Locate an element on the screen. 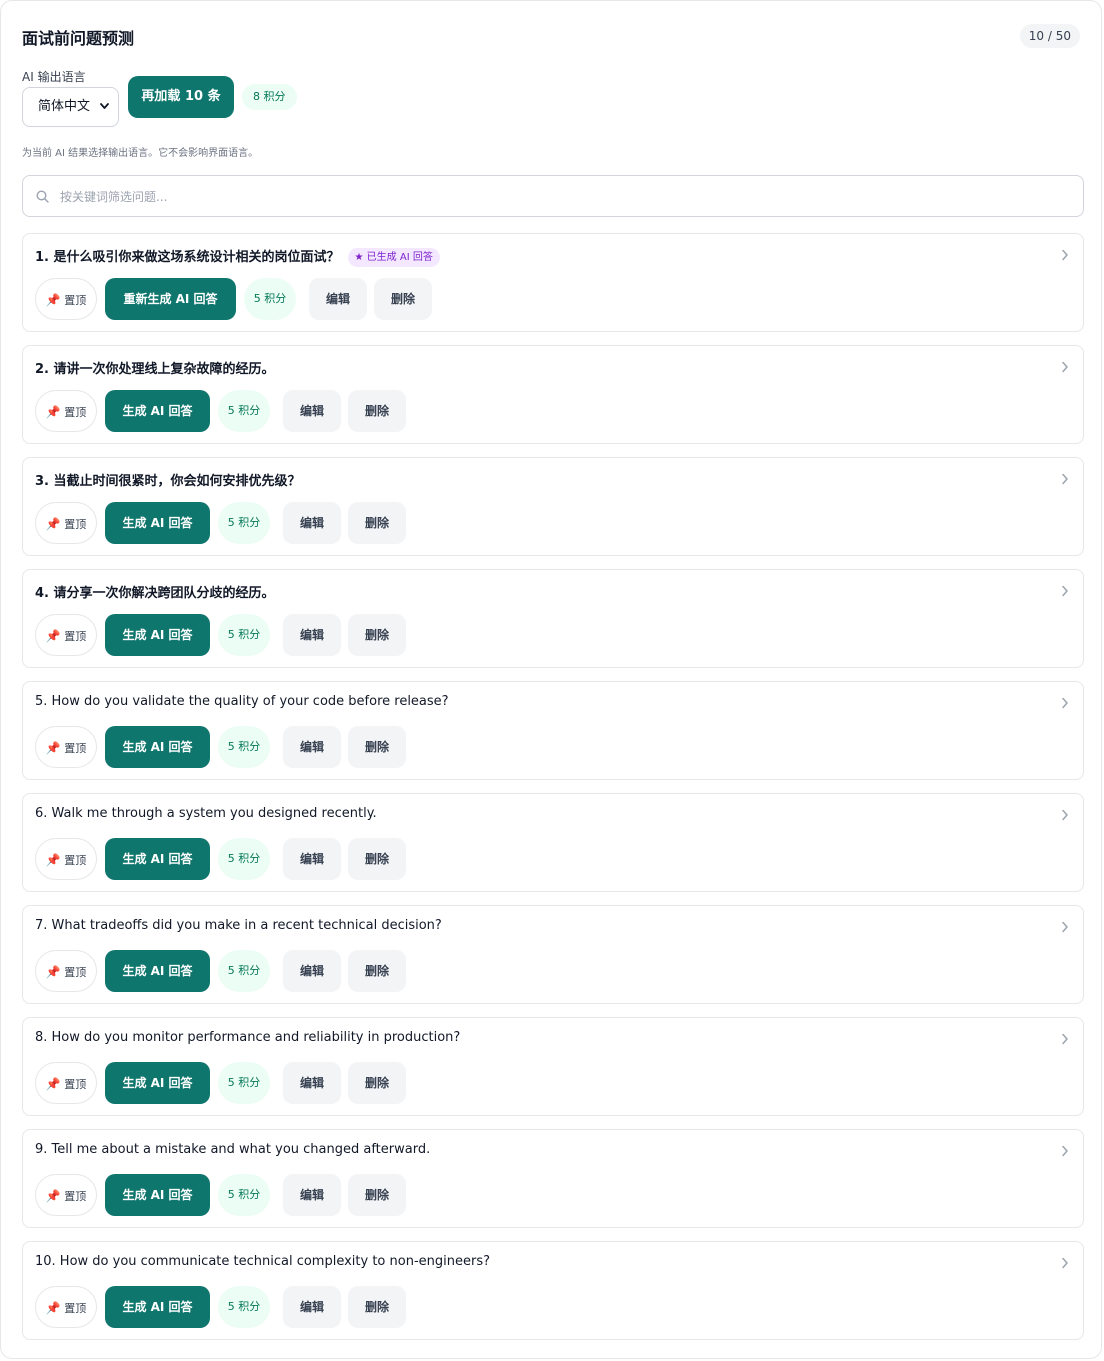 This screenshot has height=1361, width=1104. language-select: 简体中文 is located at coordinates (70, 107).